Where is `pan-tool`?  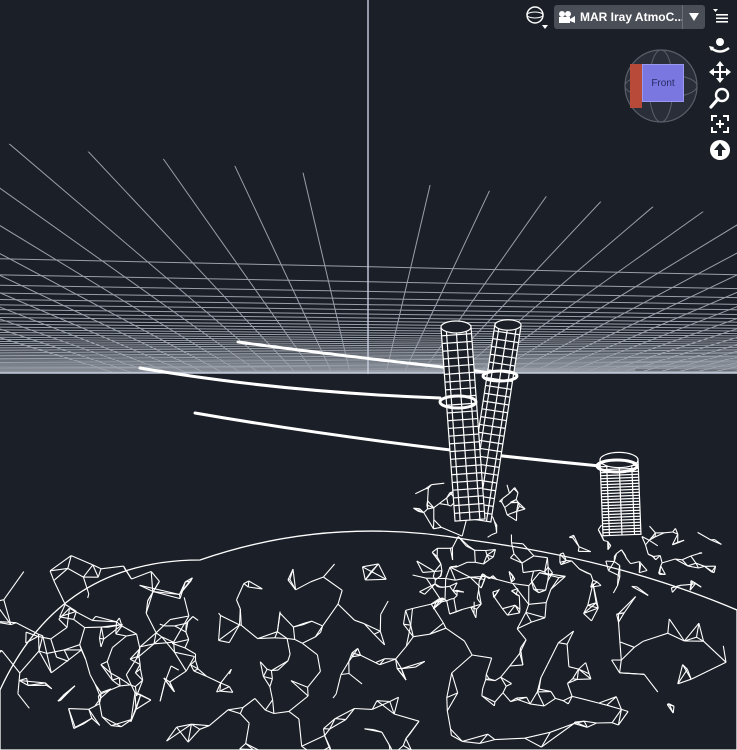 pan-tool is located at coordinates (720, 72).